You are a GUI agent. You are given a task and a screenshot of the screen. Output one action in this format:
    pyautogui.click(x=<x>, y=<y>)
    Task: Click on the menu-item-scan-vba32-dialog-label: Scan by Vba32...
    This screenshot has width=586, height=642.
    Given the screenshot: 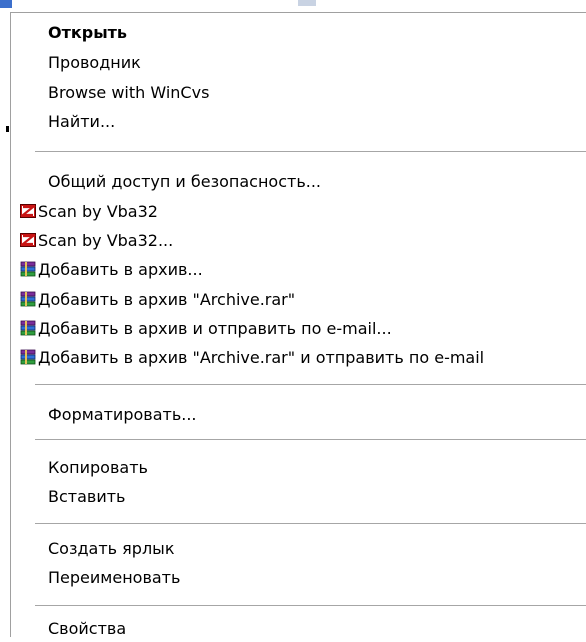 What is the action you would take?
    pyautogui.click(x=106, y=240)
    